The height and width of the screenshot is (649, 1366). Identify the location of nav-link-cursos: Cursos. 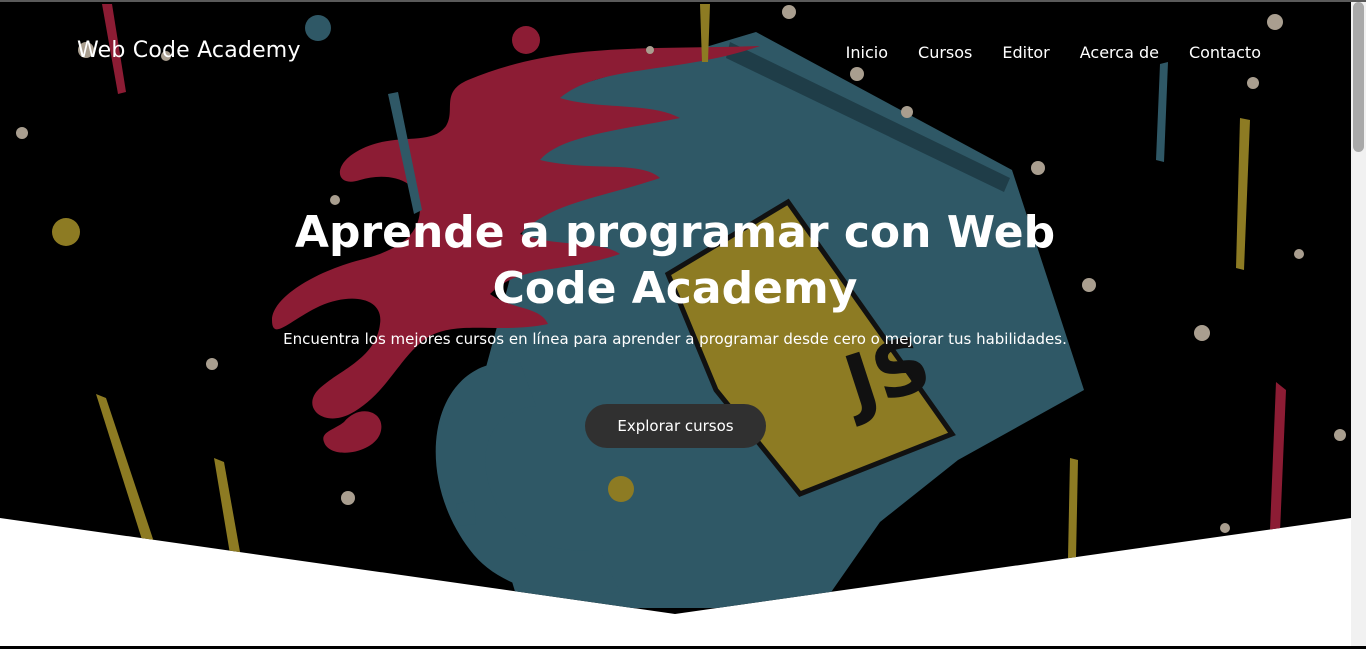
(945, 52).